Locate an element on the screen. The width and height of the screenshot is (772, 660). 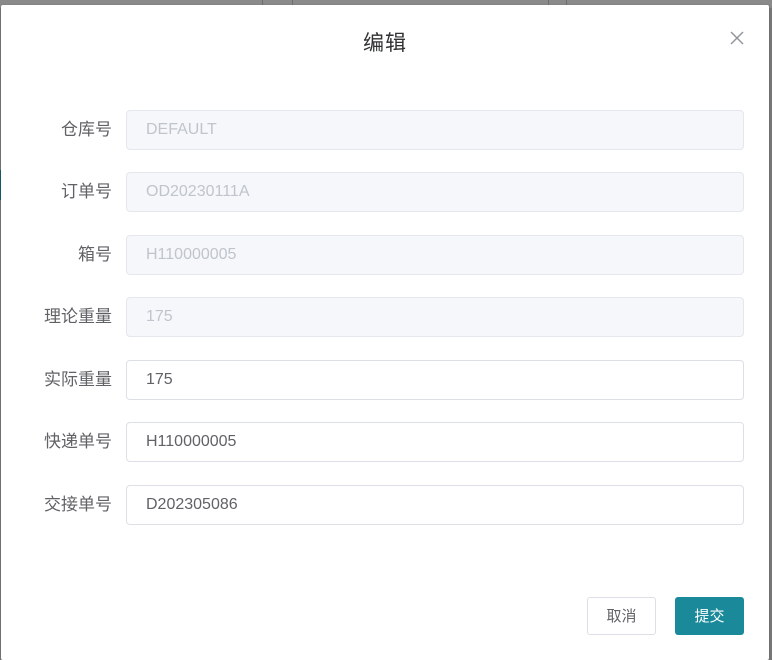
dialog-title: 编辑 is located at coordinates (385, 43).